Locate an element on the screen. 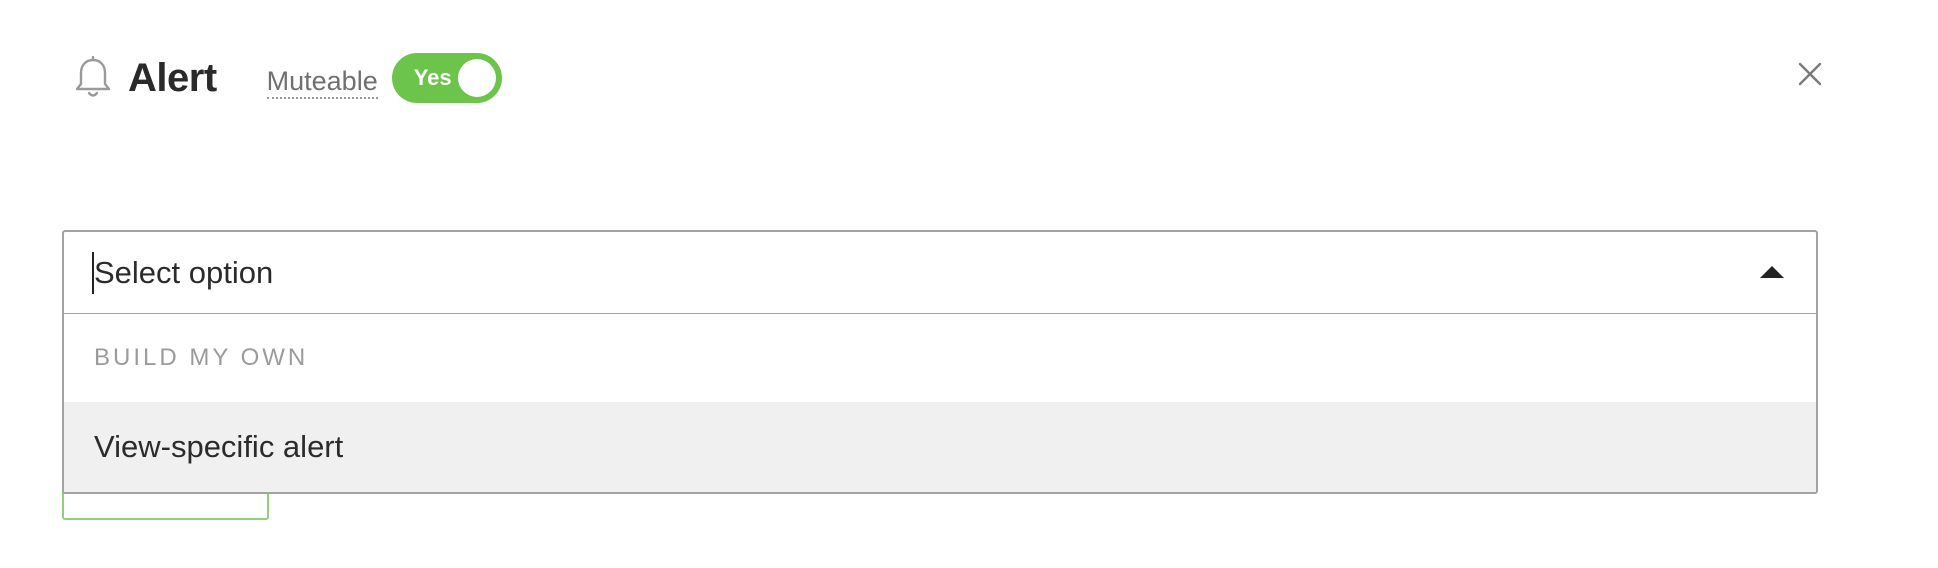  toggle-knob is located at coordinates (476, 78).